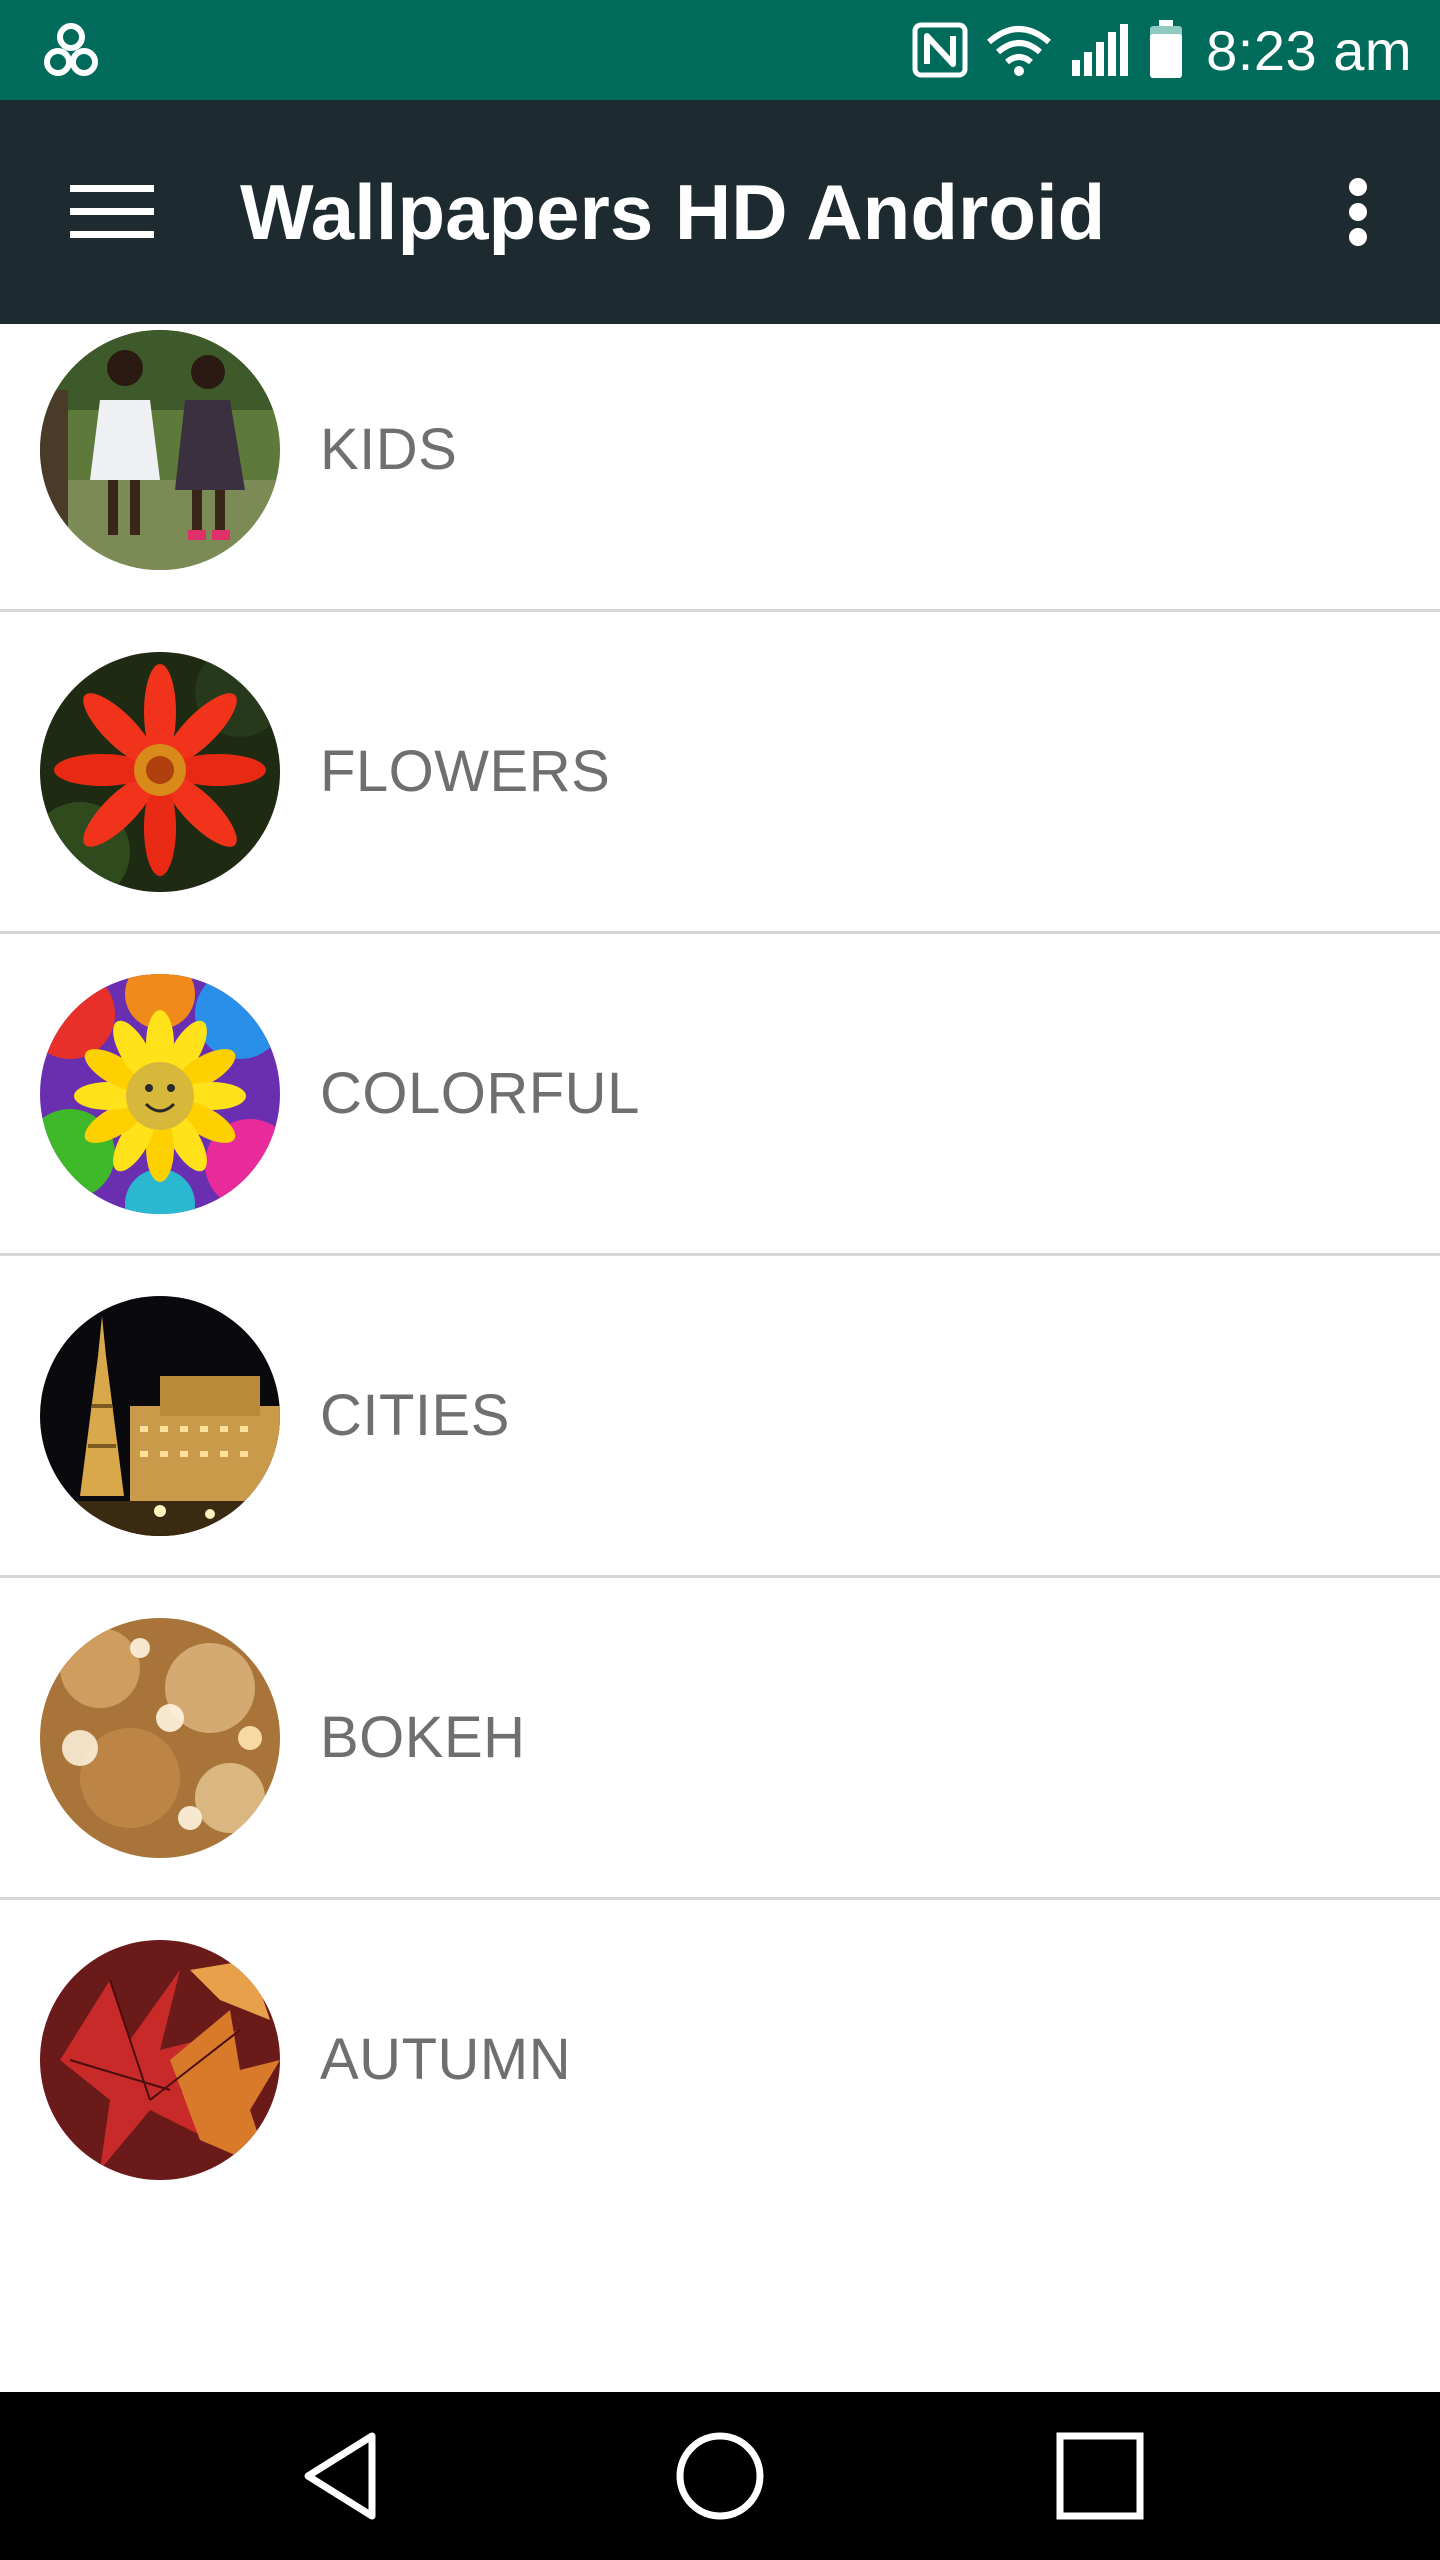 The height and width of the screenshot is (2560, 1440). Describe the element at coordinates (720, 1417) in the screenshot. I see `category-item-cities: CITIES` at that location.